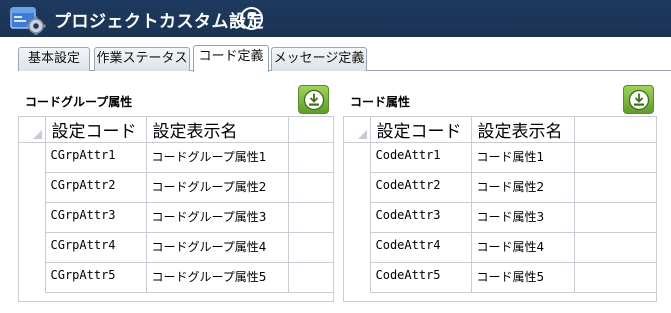 This screenshot has width=671, height=313. I want to click on table-row: CodeAttr3 コード属性3, so click(500, 217).